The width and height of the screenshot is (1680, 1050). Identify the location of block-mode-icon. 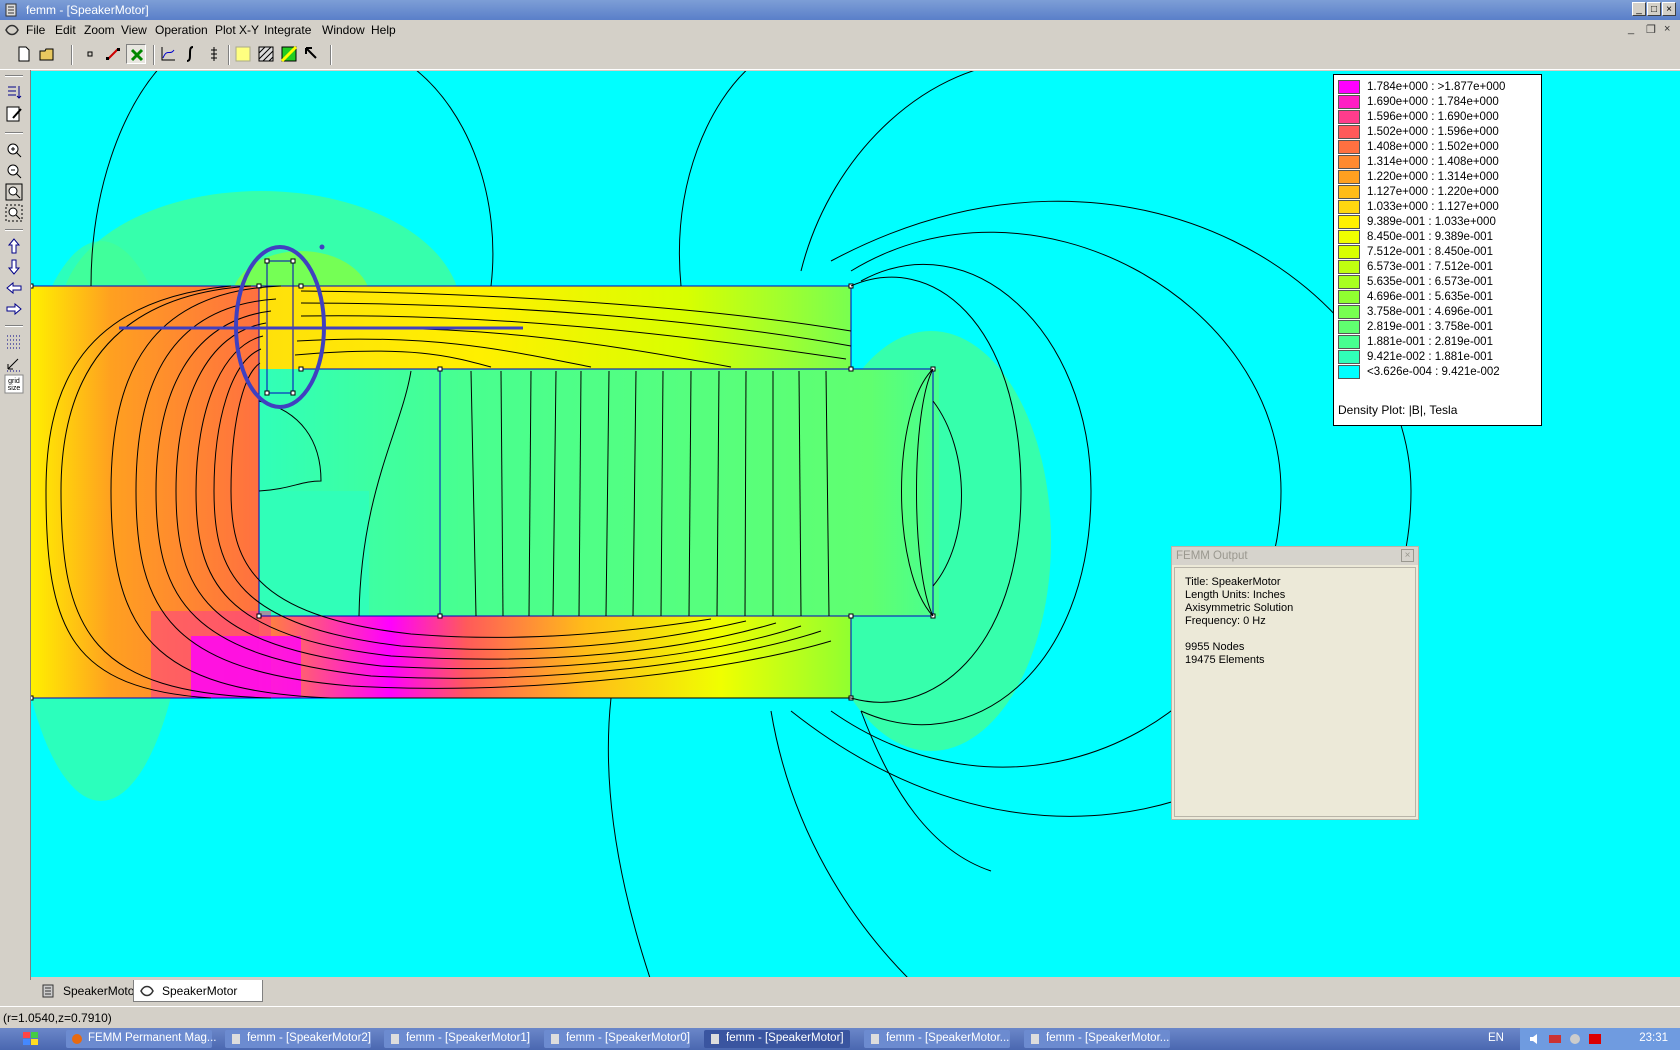
(136, 54).